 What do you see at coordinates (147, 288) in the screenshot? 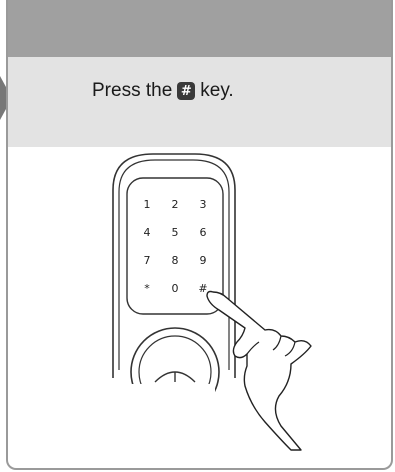
I see `keypad-key-star: *` at bounding box center [147, 288].